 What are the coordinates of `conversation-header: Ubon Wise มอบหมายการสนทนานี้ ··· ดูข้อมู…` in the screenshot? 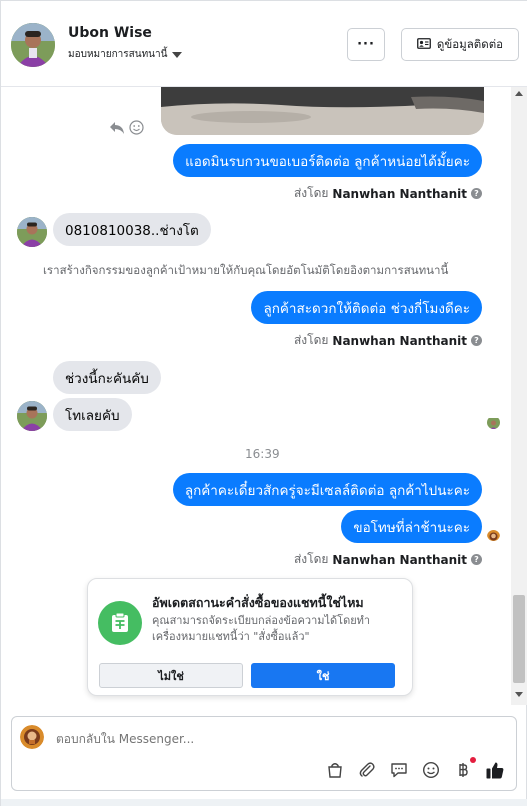 It's located at (264, 44).